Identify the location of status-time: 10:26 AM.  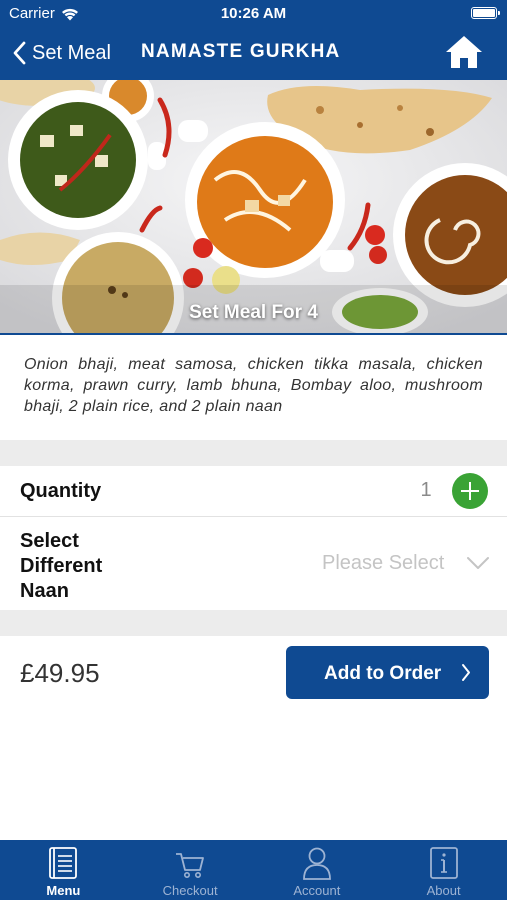
(253, 13).